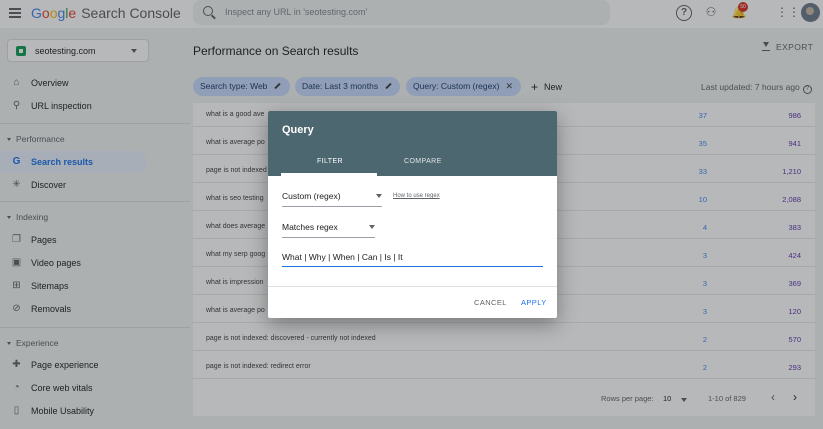 The image size is (823, 429). Describe the element at coordinates (412, 286) in the screenshot. I see `divider` at that location.